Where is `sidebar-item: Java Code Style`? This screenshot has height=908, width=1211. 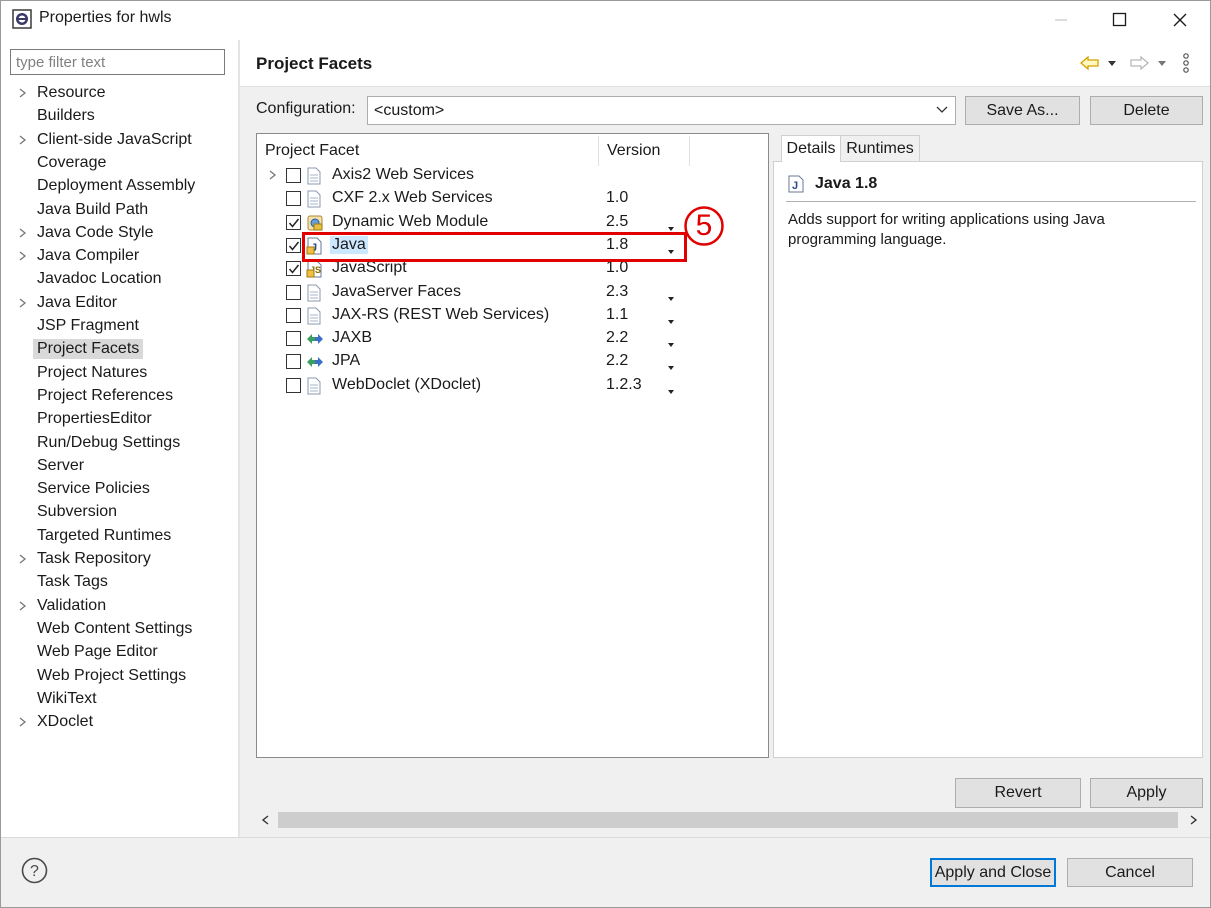 sidebar-item: Java Code Style is located at coordinates (87, 233).